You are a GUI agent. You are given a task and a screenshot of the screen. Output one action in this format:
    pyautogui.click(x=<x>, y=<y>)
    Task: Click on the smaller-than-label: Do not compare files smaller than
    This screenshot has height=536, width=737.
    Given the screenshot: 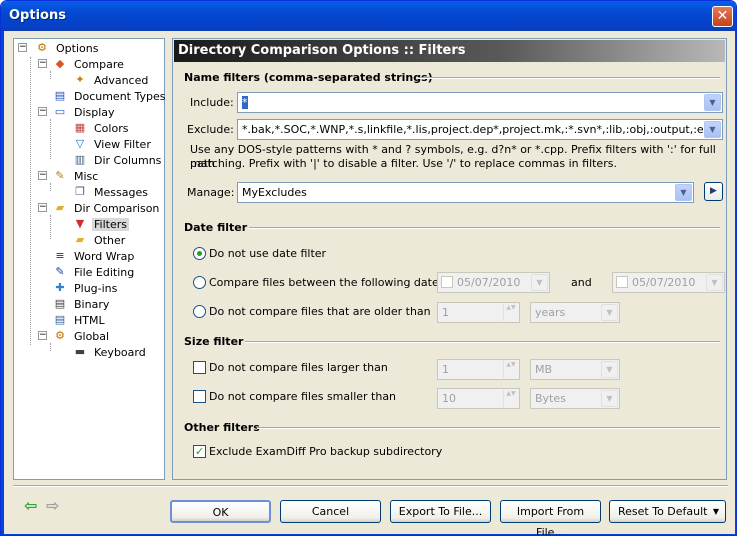 What is the action you would take?
    pyautogui.click(x=303, y=396)
    